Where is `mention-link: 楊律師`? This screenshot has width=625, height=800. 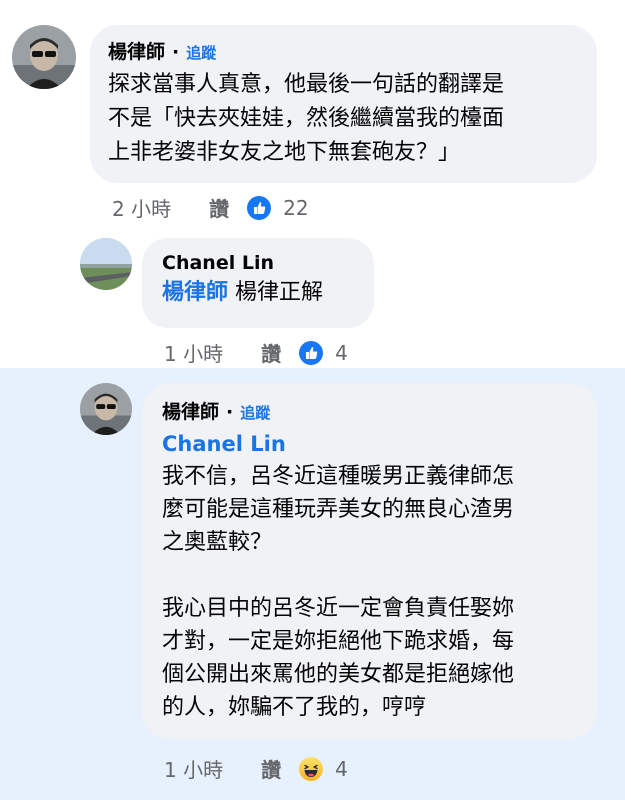
mention-link: 楊律師 is located at coordinates (195, 292).